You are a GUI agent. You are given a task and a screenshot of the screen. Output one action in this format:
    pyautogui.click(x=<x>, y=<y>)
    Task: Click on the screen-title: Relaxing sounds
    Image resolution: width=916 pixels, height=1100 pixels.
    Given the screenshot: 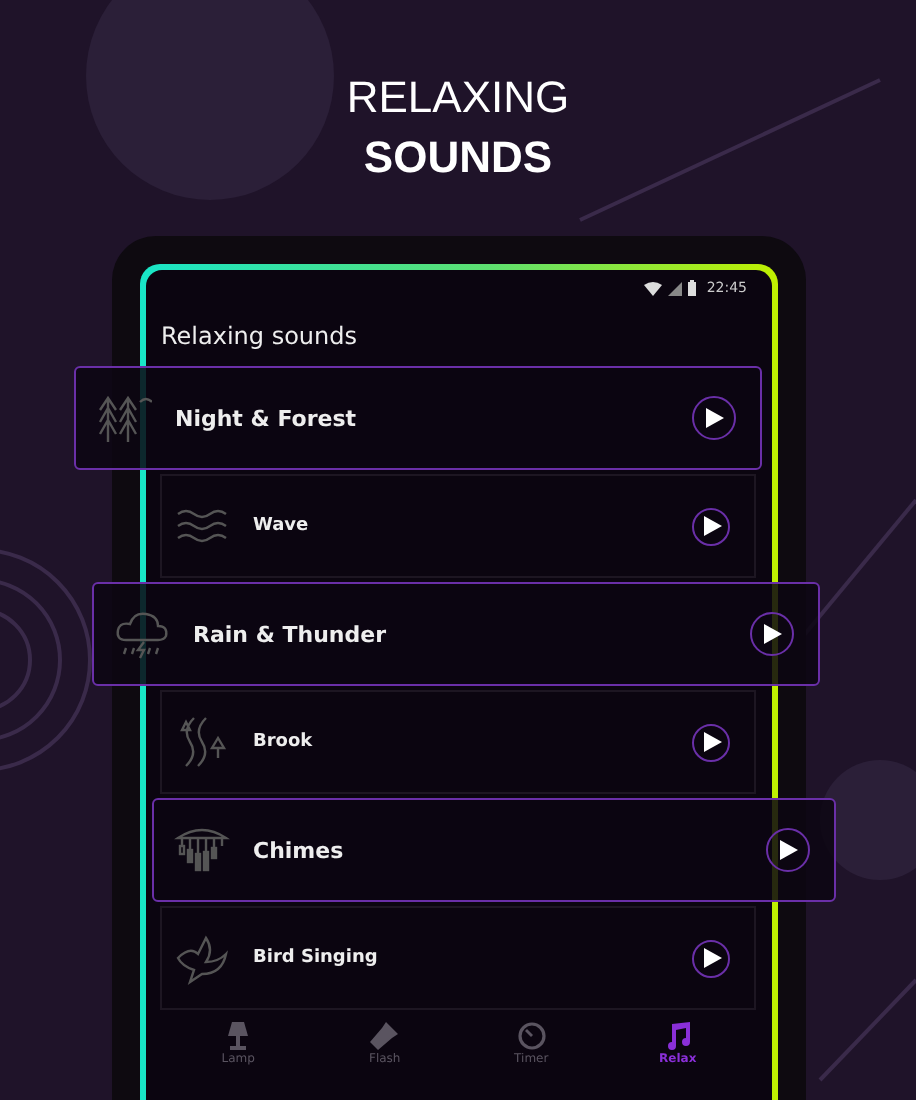 What is the action you would take?
    pyautogui.click(x=259, y=337)
    